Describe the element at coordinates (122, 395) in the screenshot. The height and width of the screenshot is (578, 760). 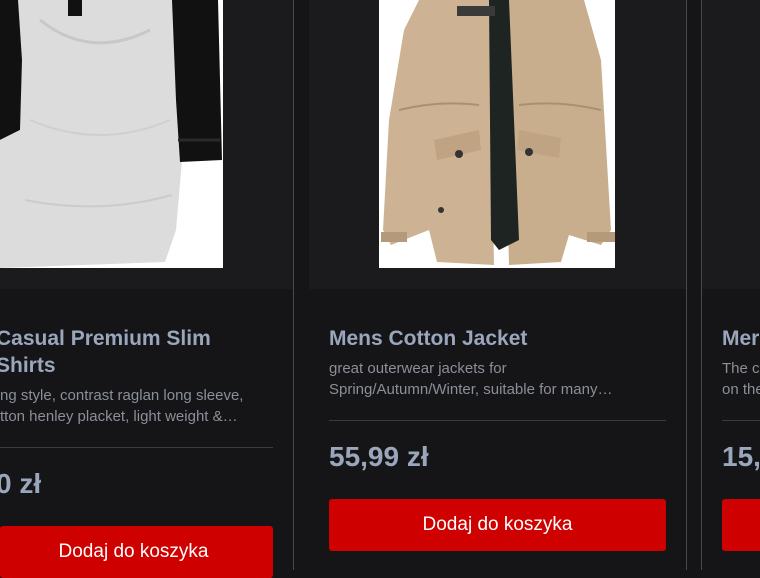
I see `product-description-line1: ng style, contrast raglan long sleeve,` at that location.